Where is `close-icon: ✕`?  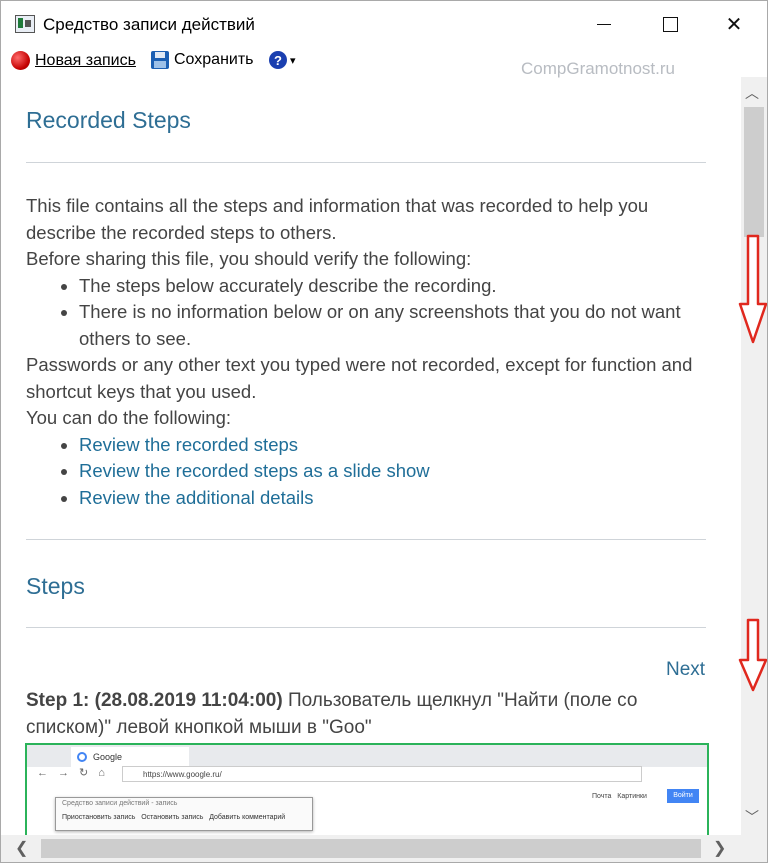 close-icon: ✕ is located at coordinates (734, 24).